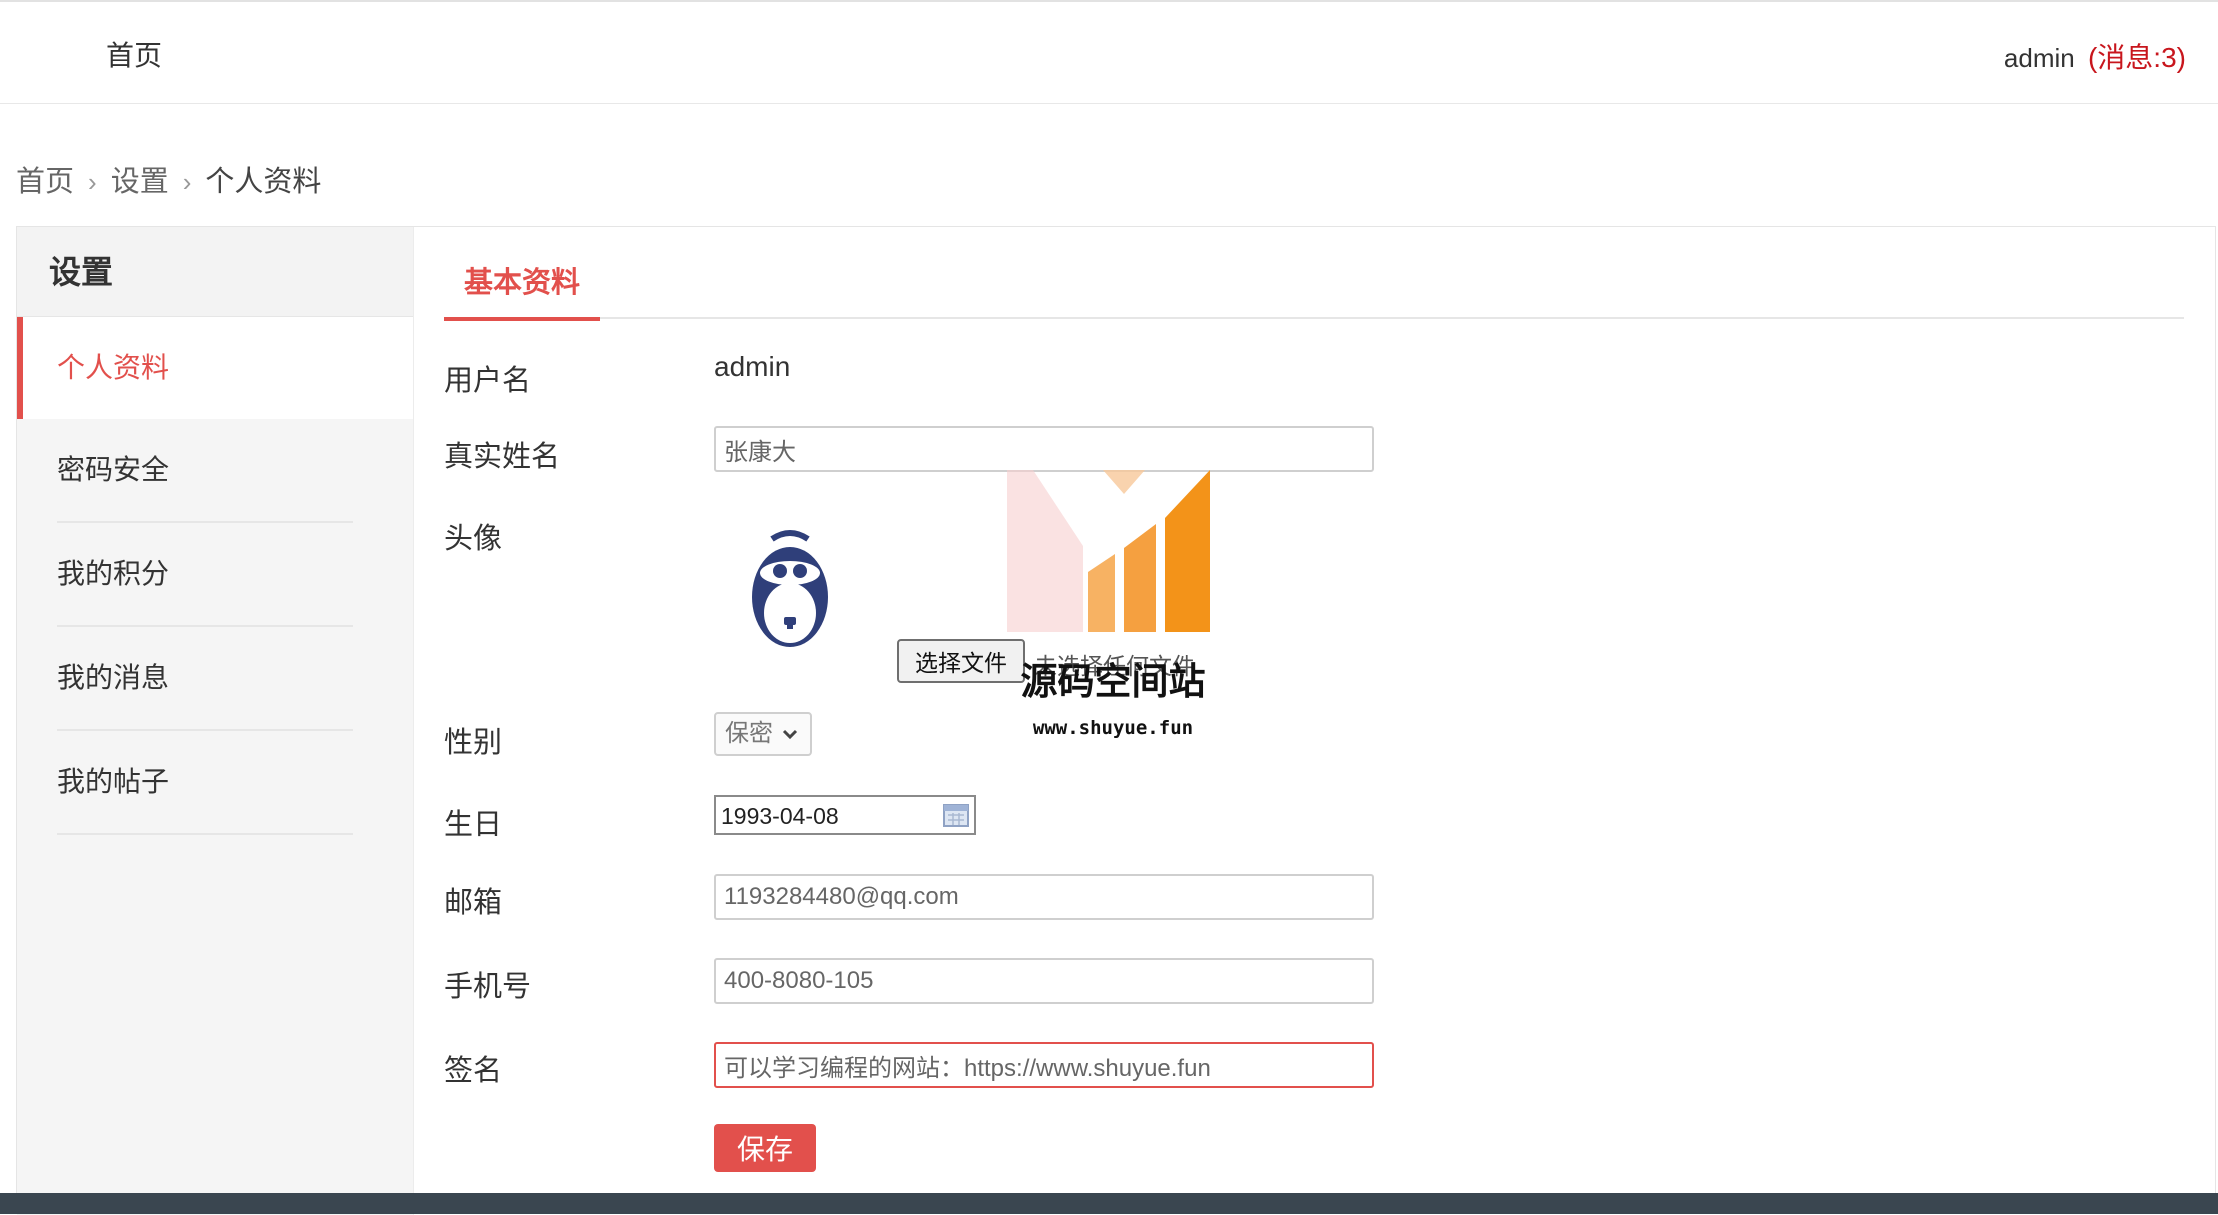 The height and width of the screenshot is (1215, 2218). I want to click on nav-home-link: 首页, so click(134, 54).